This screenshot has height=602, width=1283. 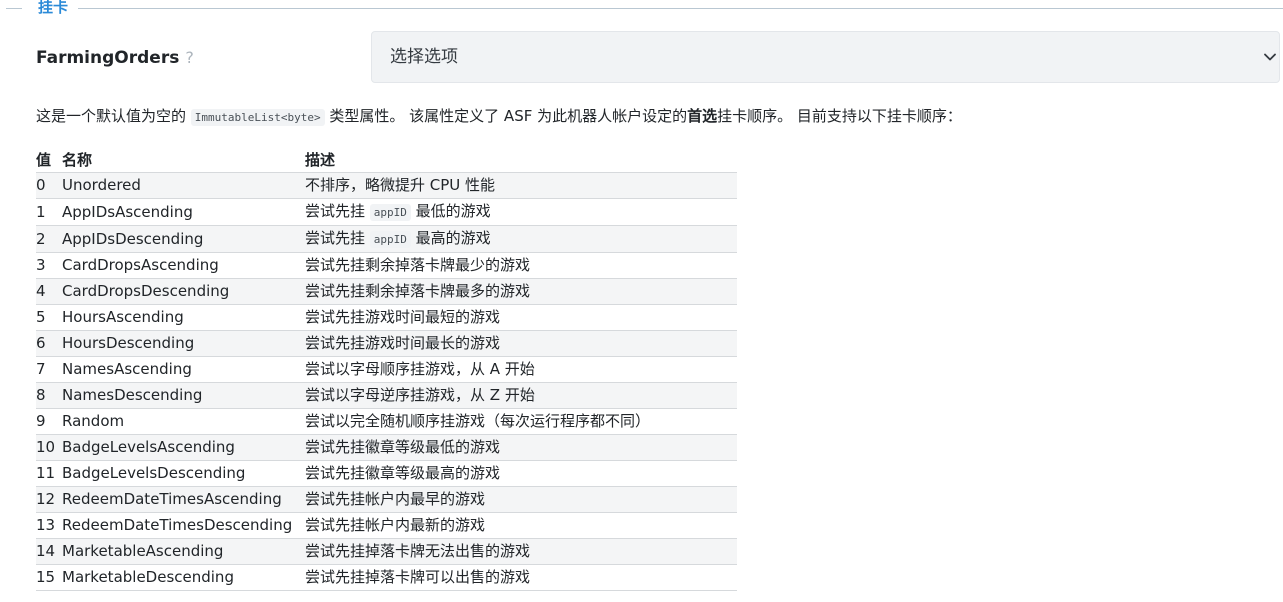 I want to click on table-row: 5 HoursAscending 尝试先挂游戏时间最短的游戏, so click(x=386, y=317).